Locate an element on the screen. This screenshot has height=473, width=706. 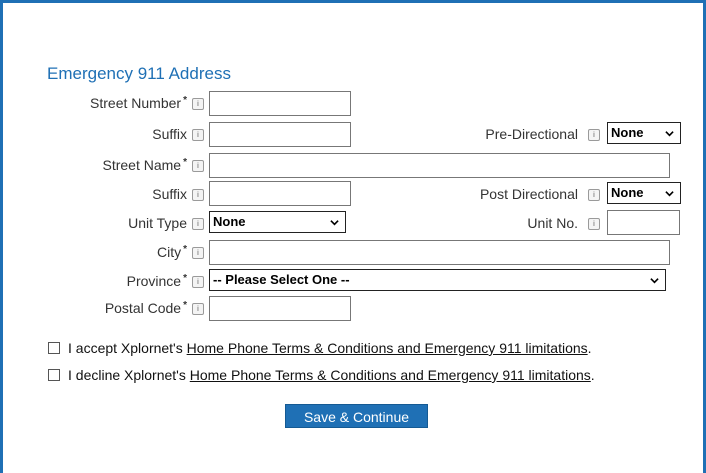
city-input is located at coordinates (439, 252).